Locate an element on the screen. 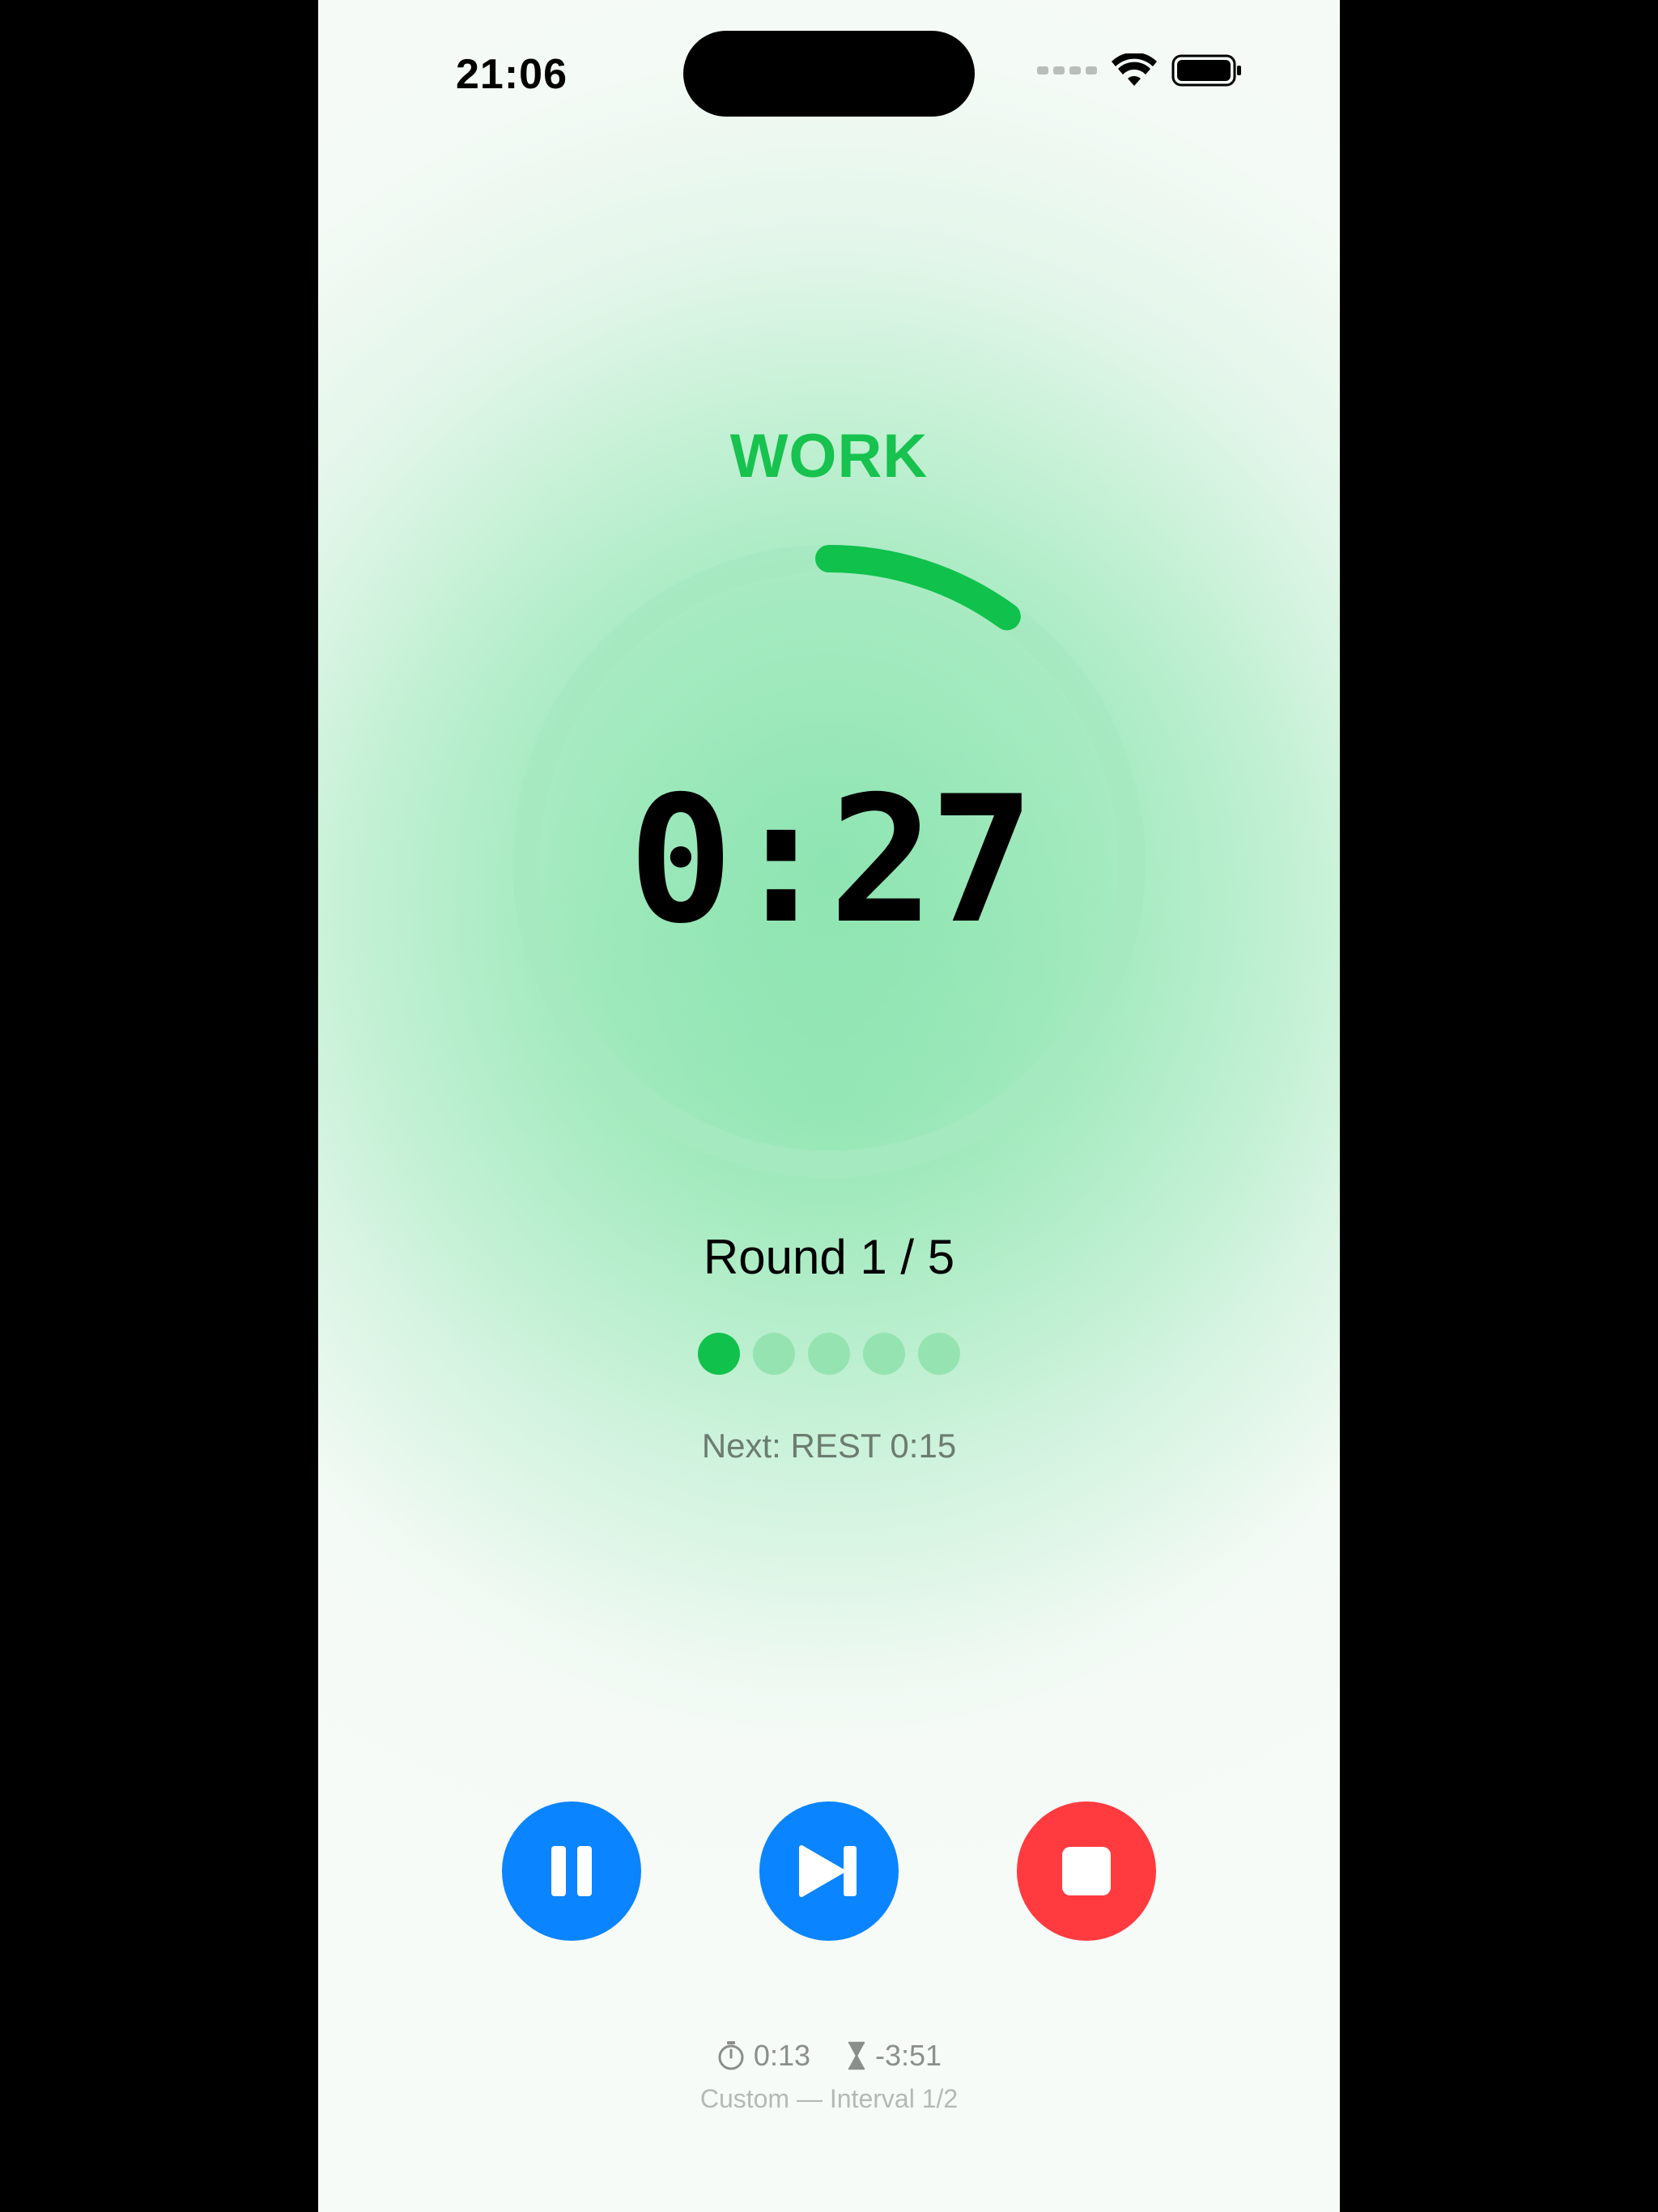  playback-controls is located at coordinates (829, 1872).